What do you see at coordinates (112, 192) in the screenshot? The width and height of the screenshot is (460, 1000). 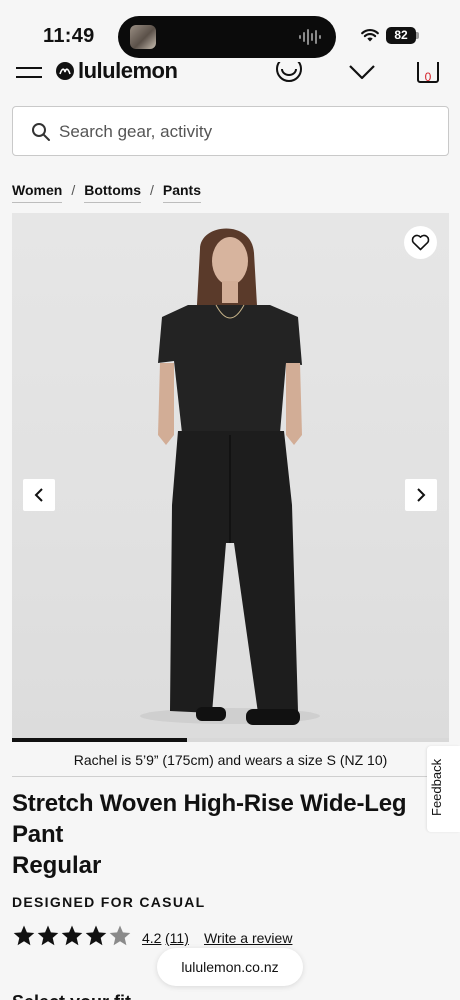 I see `breadcrumb-bottoms: Bottoms` at bounding box center [112, 192].